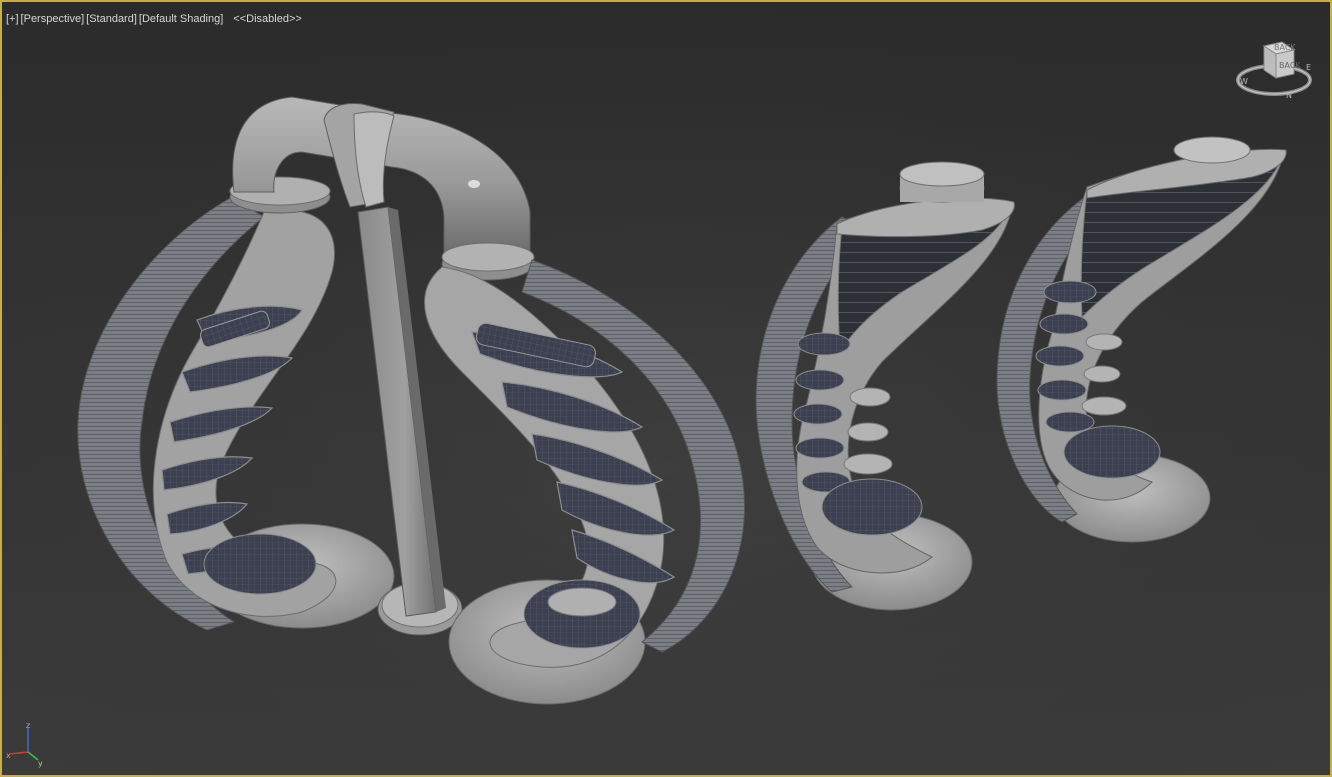 This screenshot has width=1332, height=777. I want to click on compass-north-label: N, so click(1289, 95).